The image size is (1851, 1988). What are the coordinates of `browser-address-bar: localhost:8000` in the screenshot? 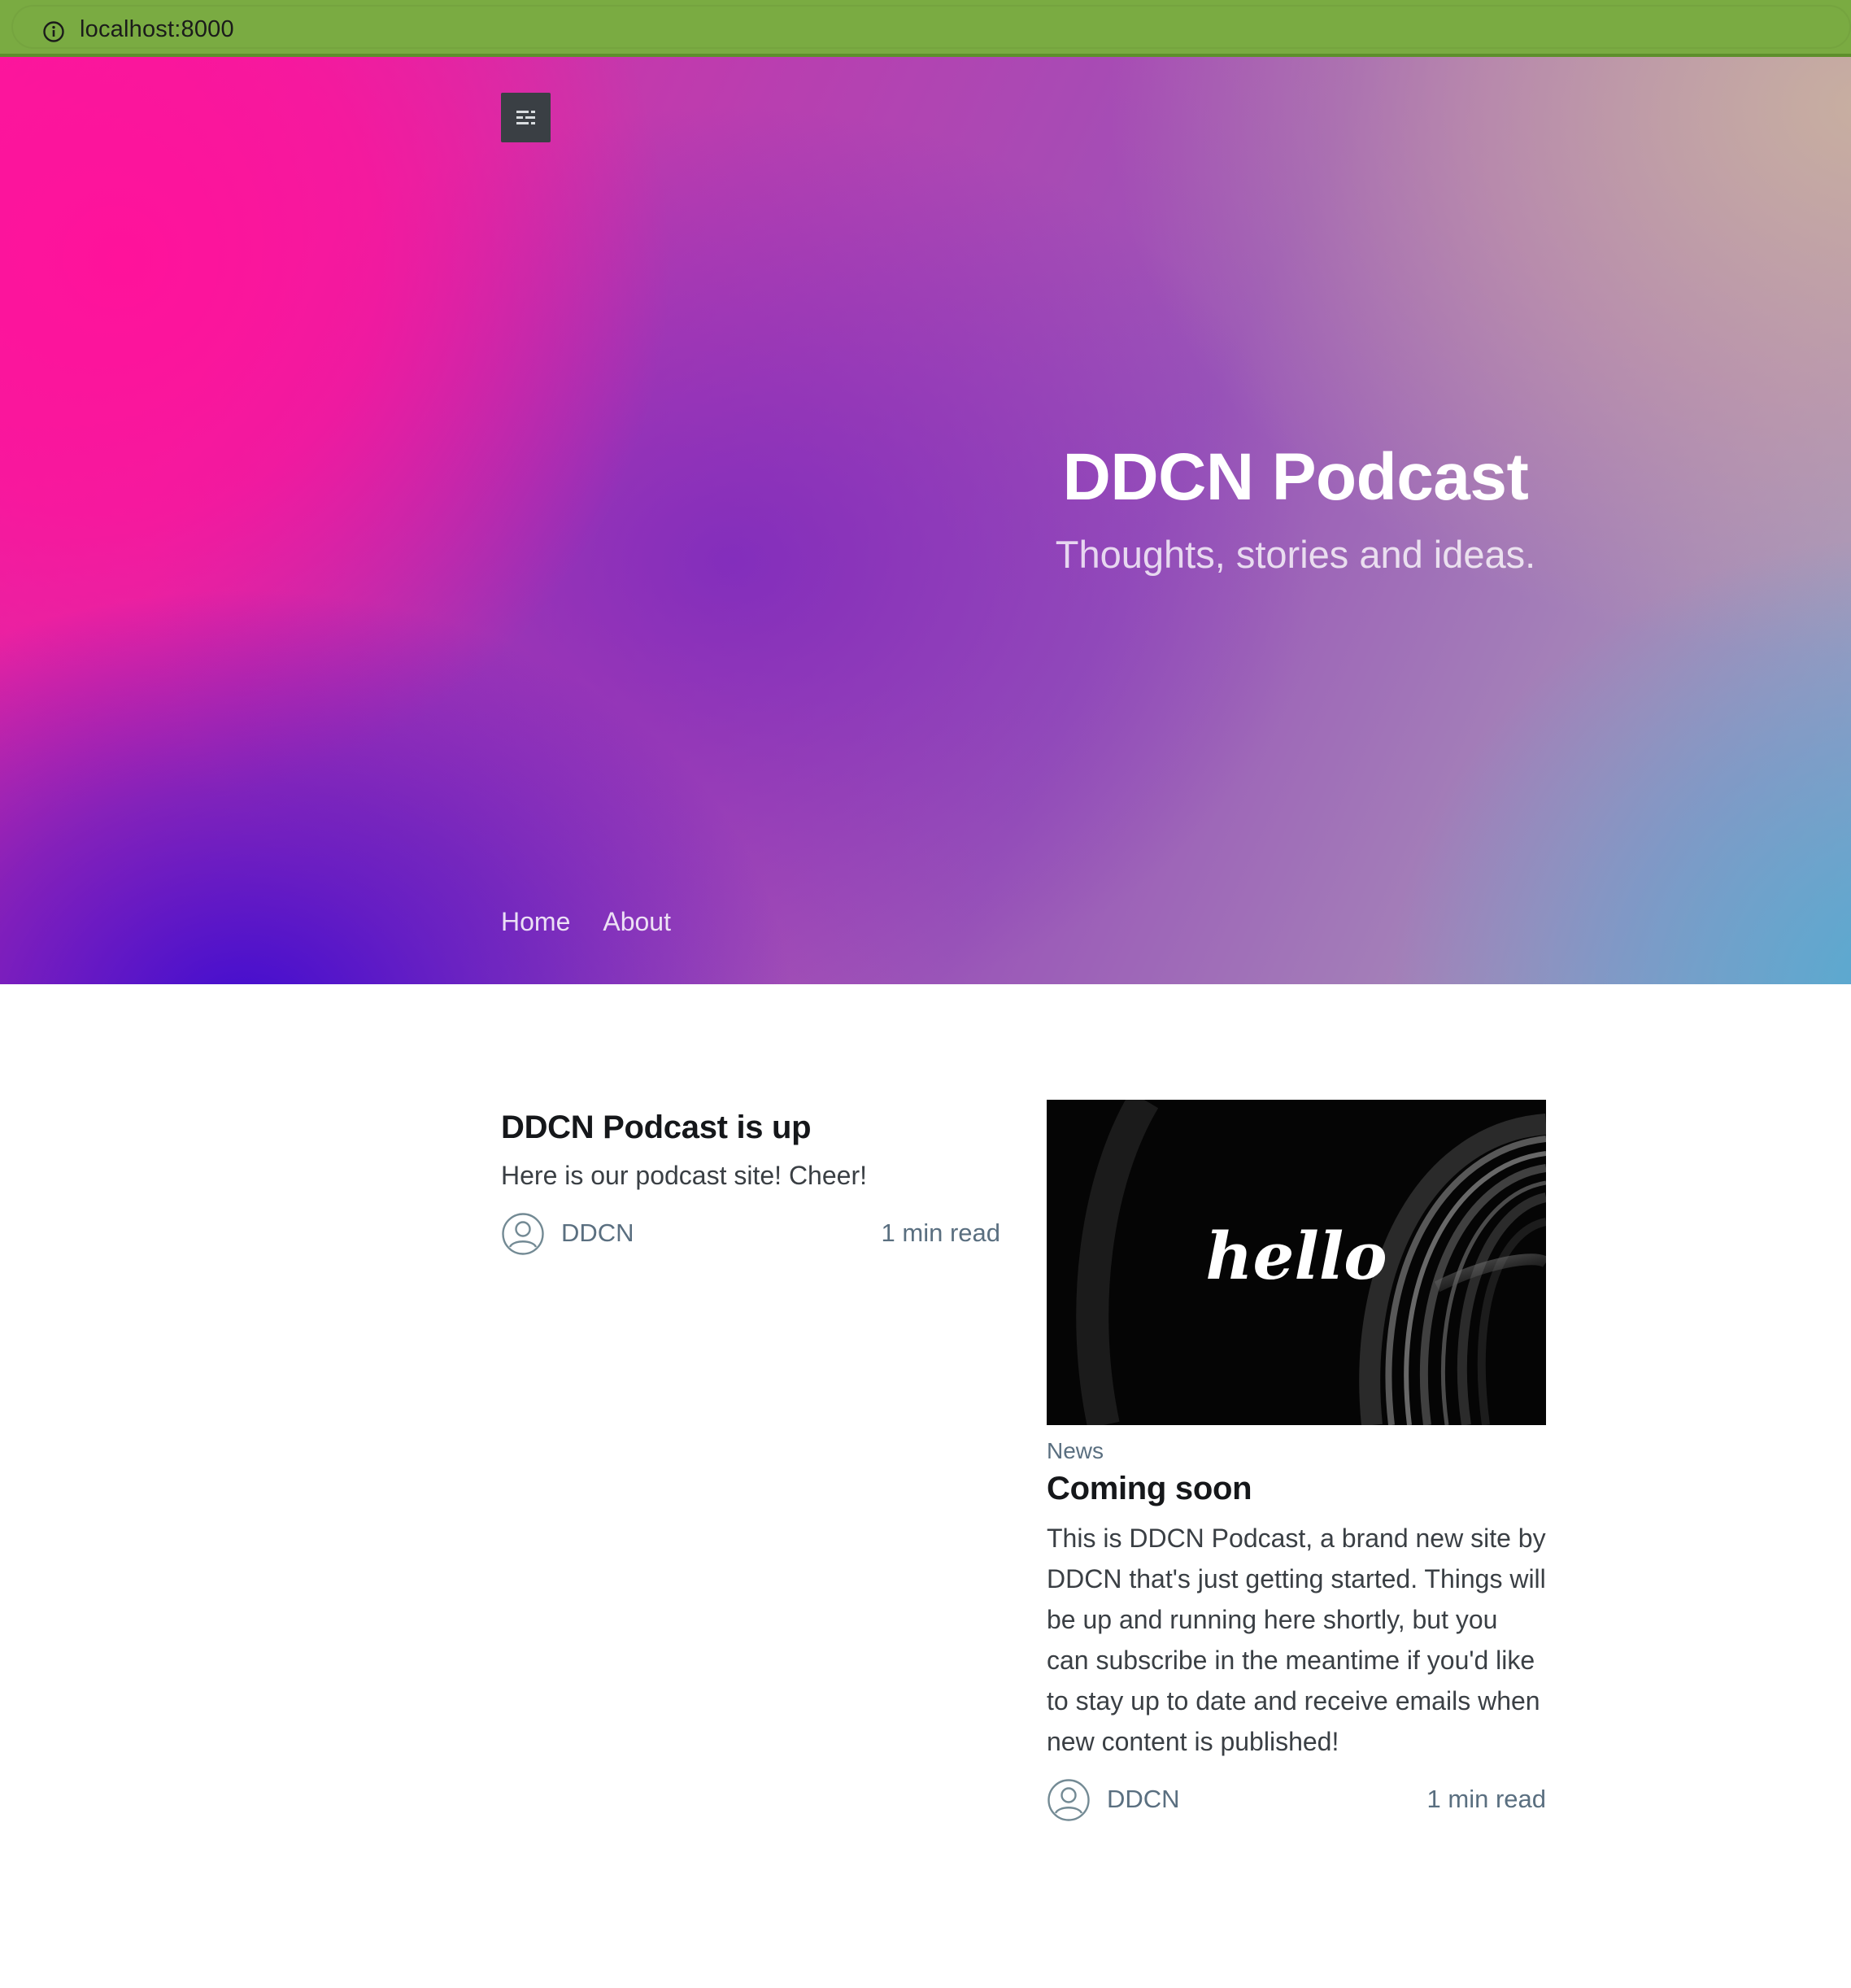 It's located at (925, 28).